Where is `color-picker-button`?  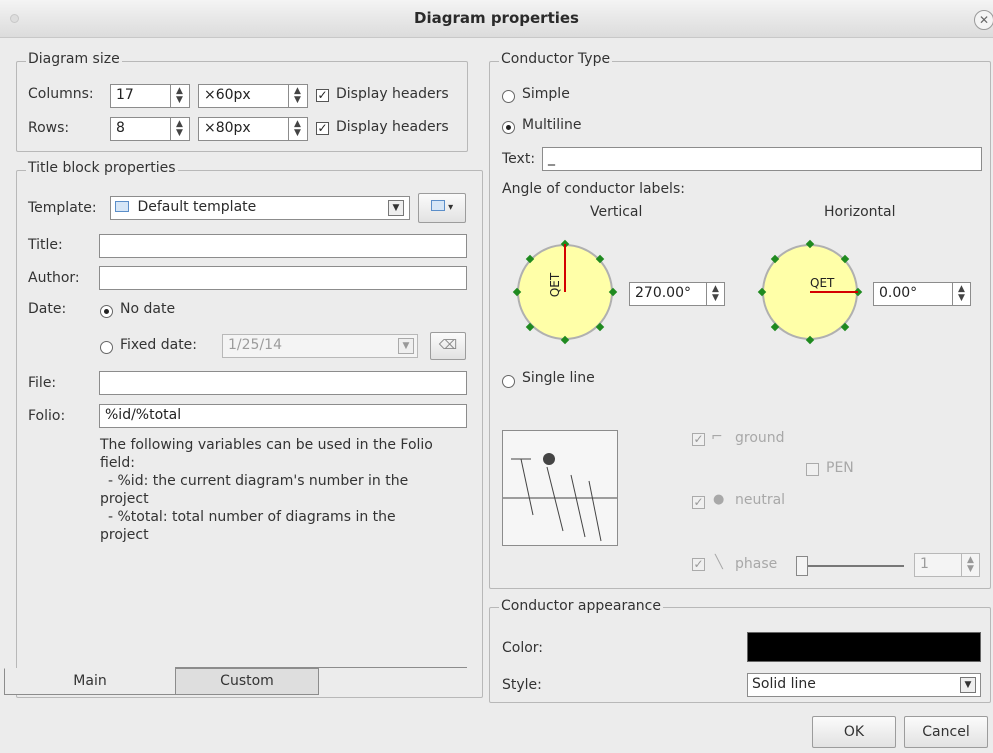 color-picker-button is located at coordinates (864, 647).